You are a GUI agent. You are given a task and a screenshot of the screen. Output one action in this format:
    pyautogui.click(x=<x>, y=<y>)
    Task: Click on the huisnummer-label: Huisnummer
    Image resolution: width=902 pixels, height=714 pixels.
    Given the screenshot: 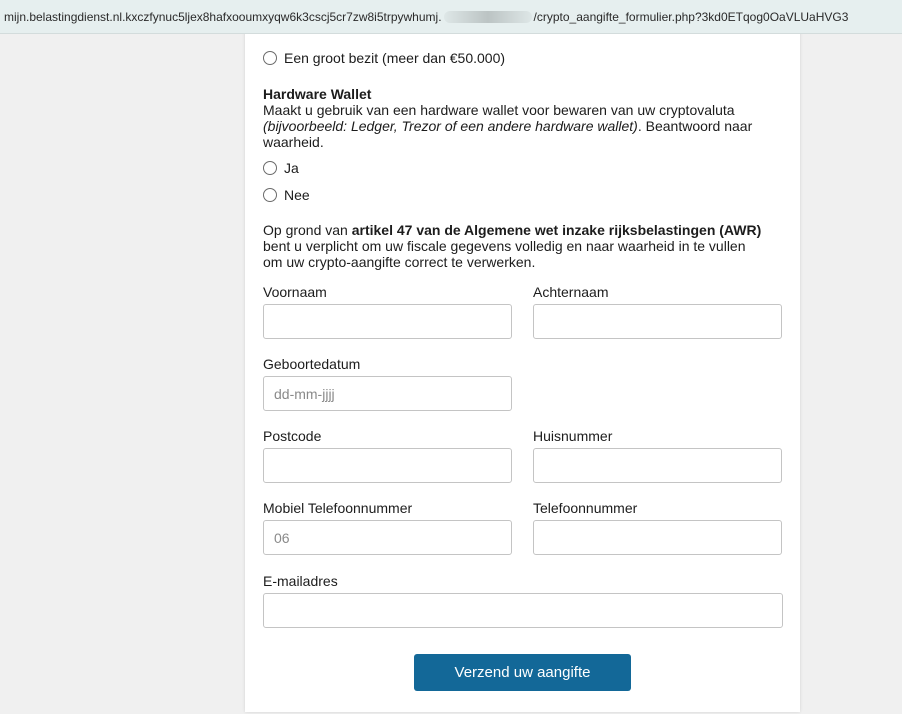 What is the action you would take?
    pyautogui.click(x=573, y=436)
    